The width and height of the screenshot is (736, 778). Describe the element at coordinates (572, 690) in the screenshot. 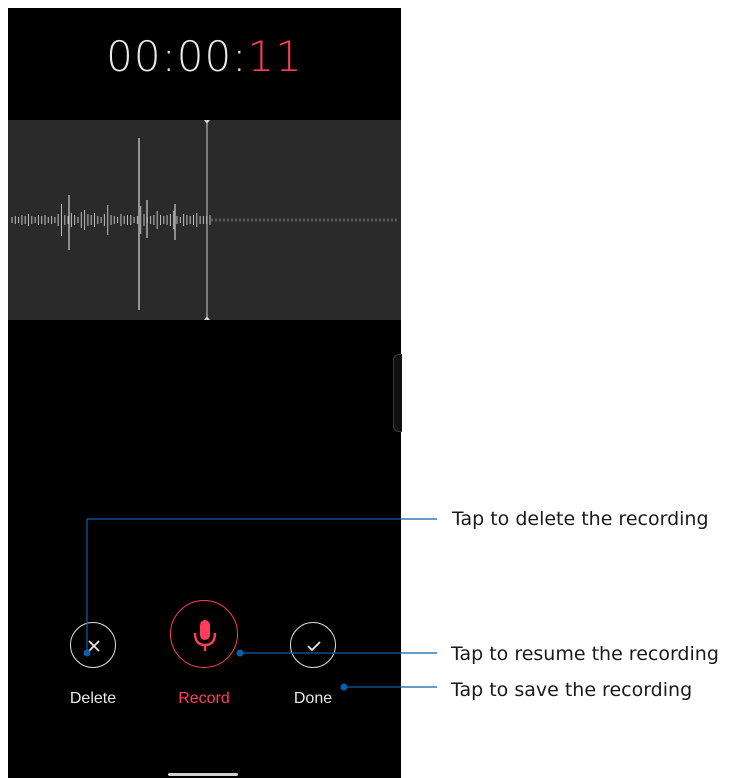

I see `save-callout-text: Tap to save the recording` at that location.